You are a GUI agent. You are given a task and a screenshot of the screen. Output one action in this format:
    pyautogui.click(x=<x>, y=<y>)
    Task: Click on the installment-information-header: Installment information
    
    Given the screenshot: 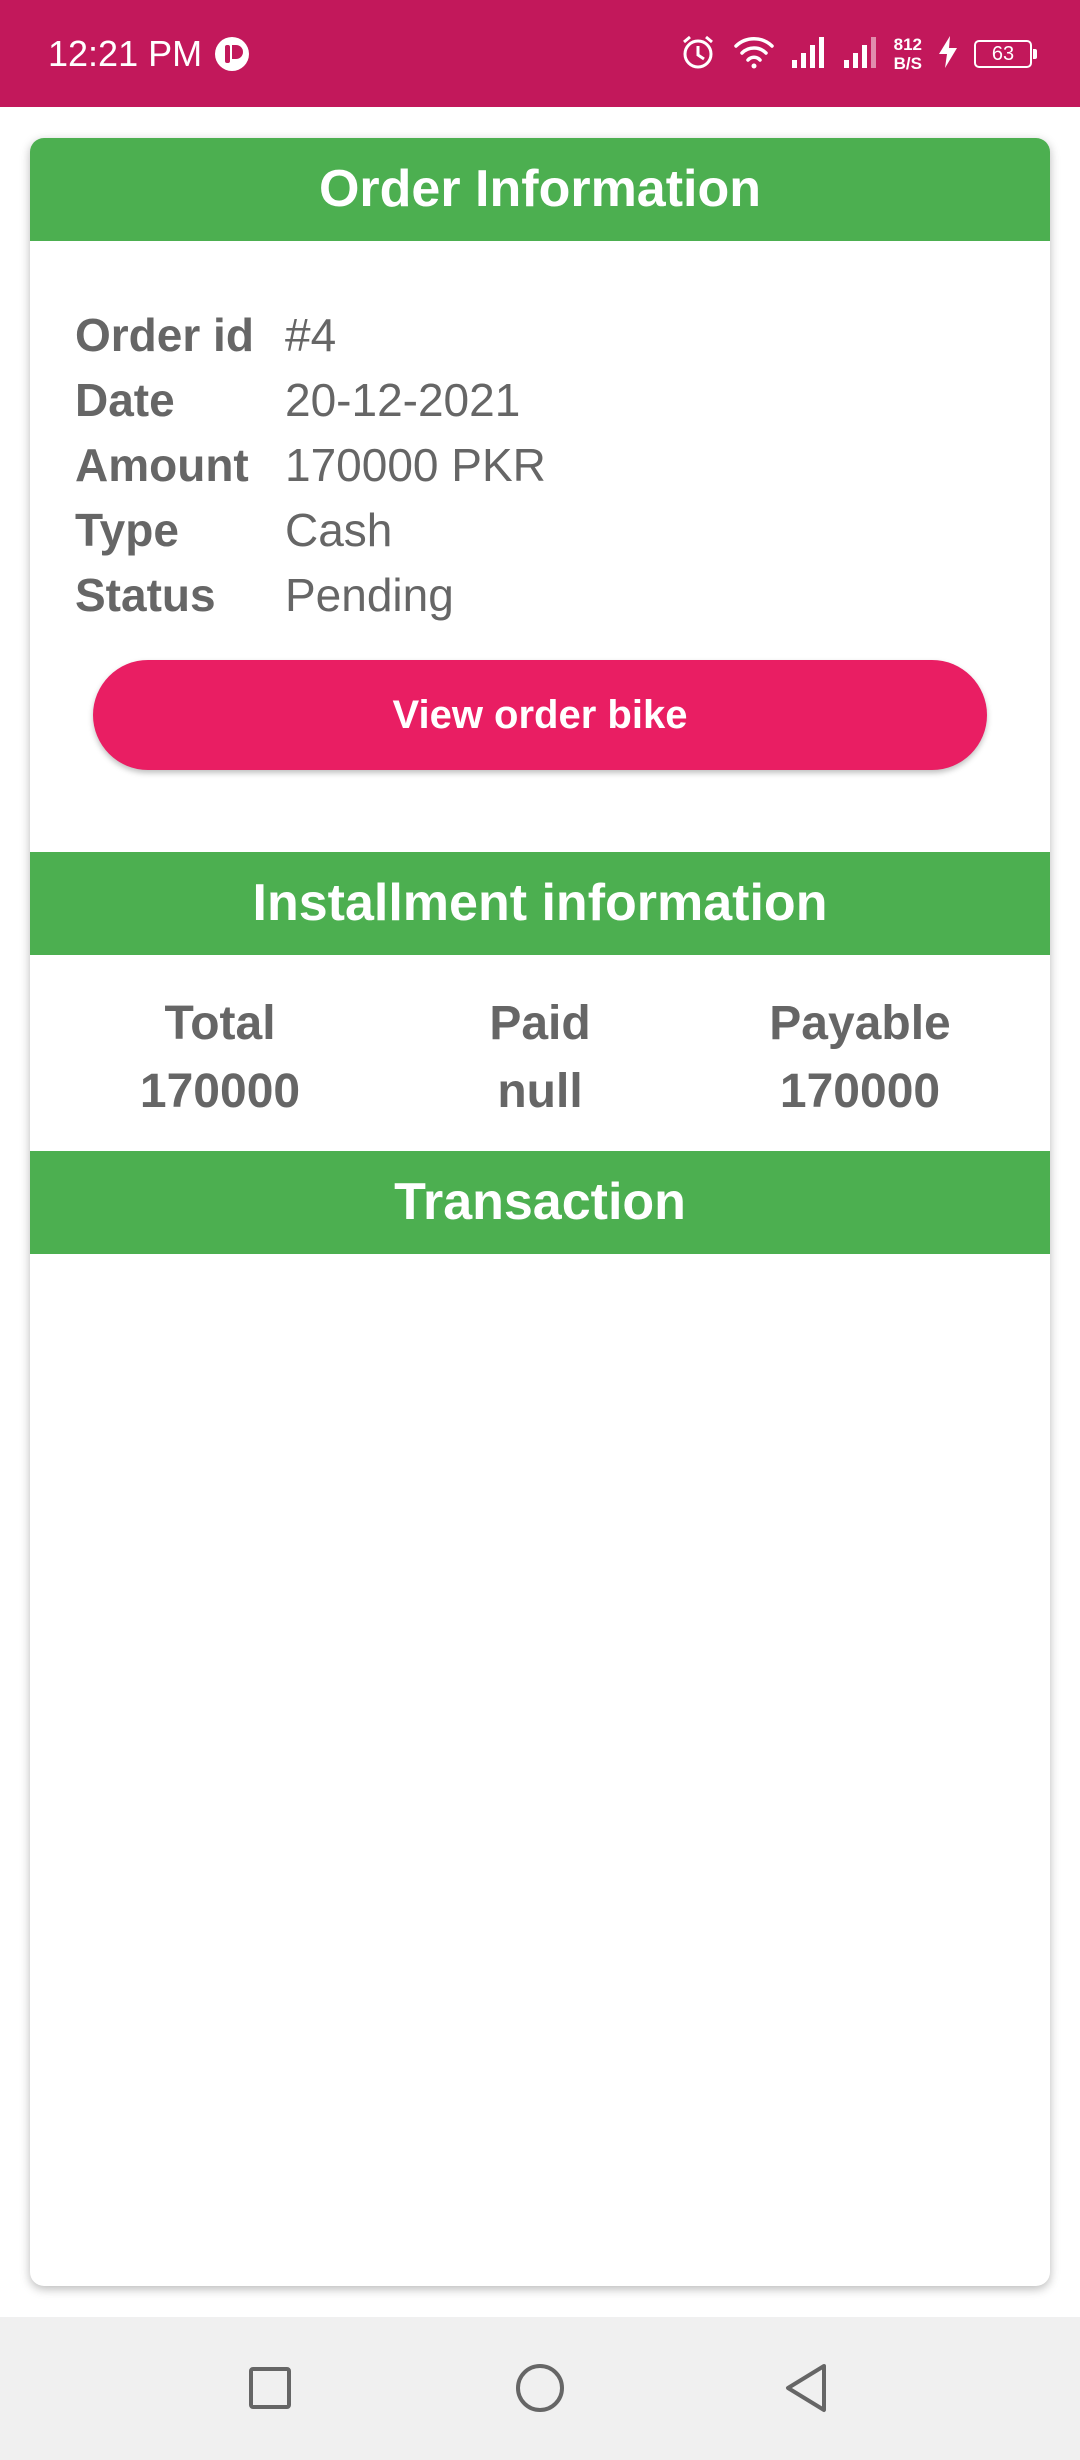 What is the action you would take?
    pyautogui.click(x=540, y=903)
    